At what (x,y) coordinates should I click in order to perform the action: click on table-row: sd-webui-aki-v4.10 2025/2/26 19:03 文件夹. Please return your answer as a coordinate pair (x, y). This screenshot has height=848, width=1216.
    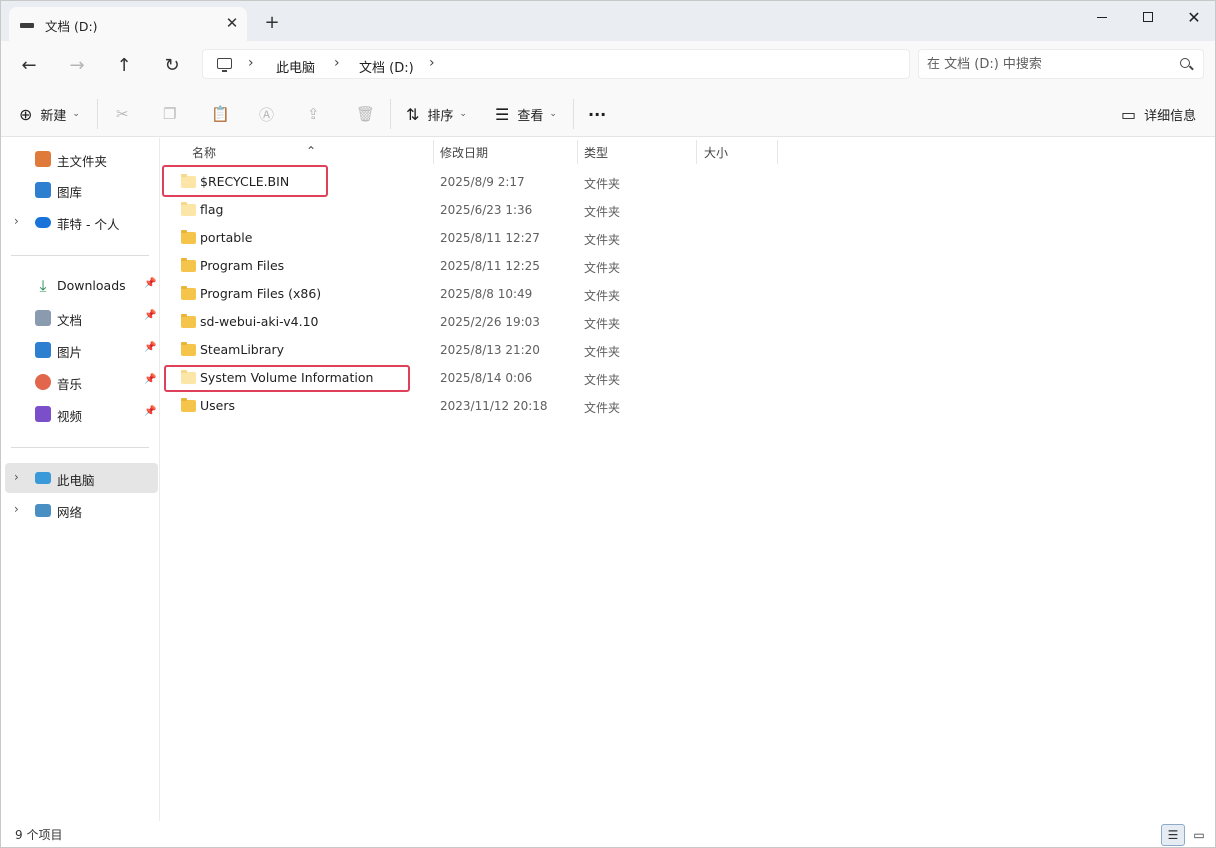
    Looking at the image, I should click on (611, 322).